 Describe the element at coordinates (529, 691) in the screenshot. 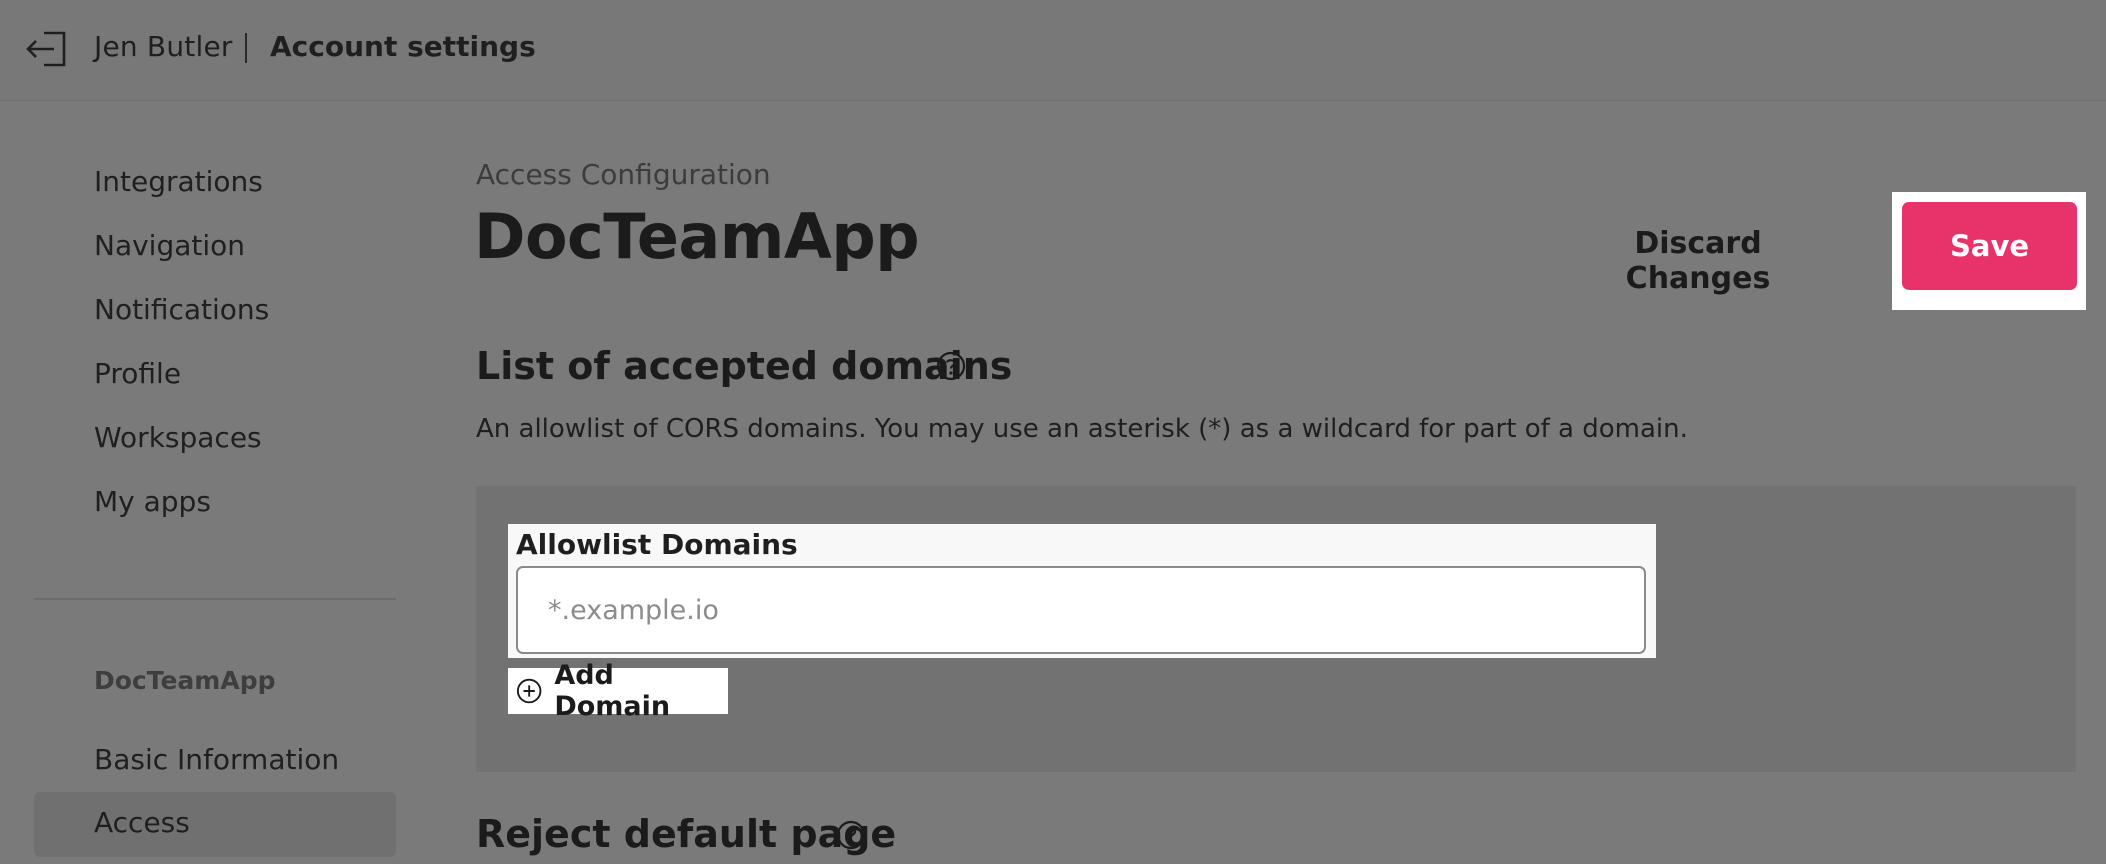

I see `plus-circle-icon` at that location.